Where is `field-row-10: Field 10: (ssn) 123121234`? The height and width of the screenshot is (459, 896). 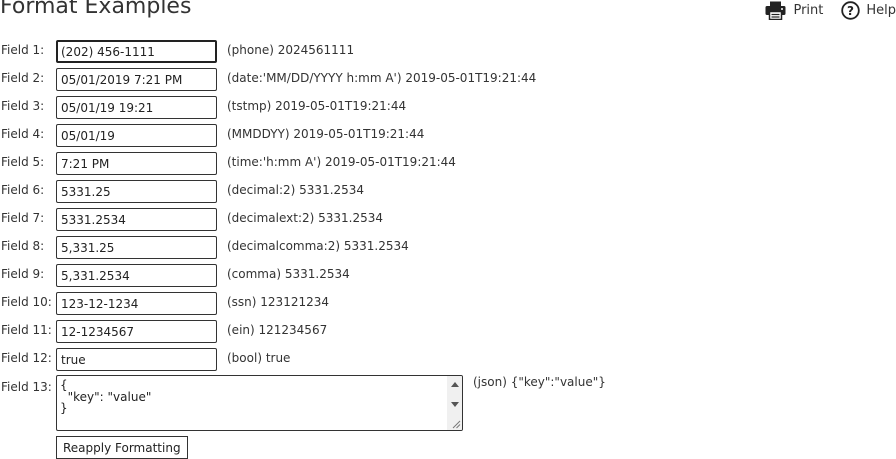
field-row-10: Field 10: (ssn) 123121234 is located at coordinates (448, 306).